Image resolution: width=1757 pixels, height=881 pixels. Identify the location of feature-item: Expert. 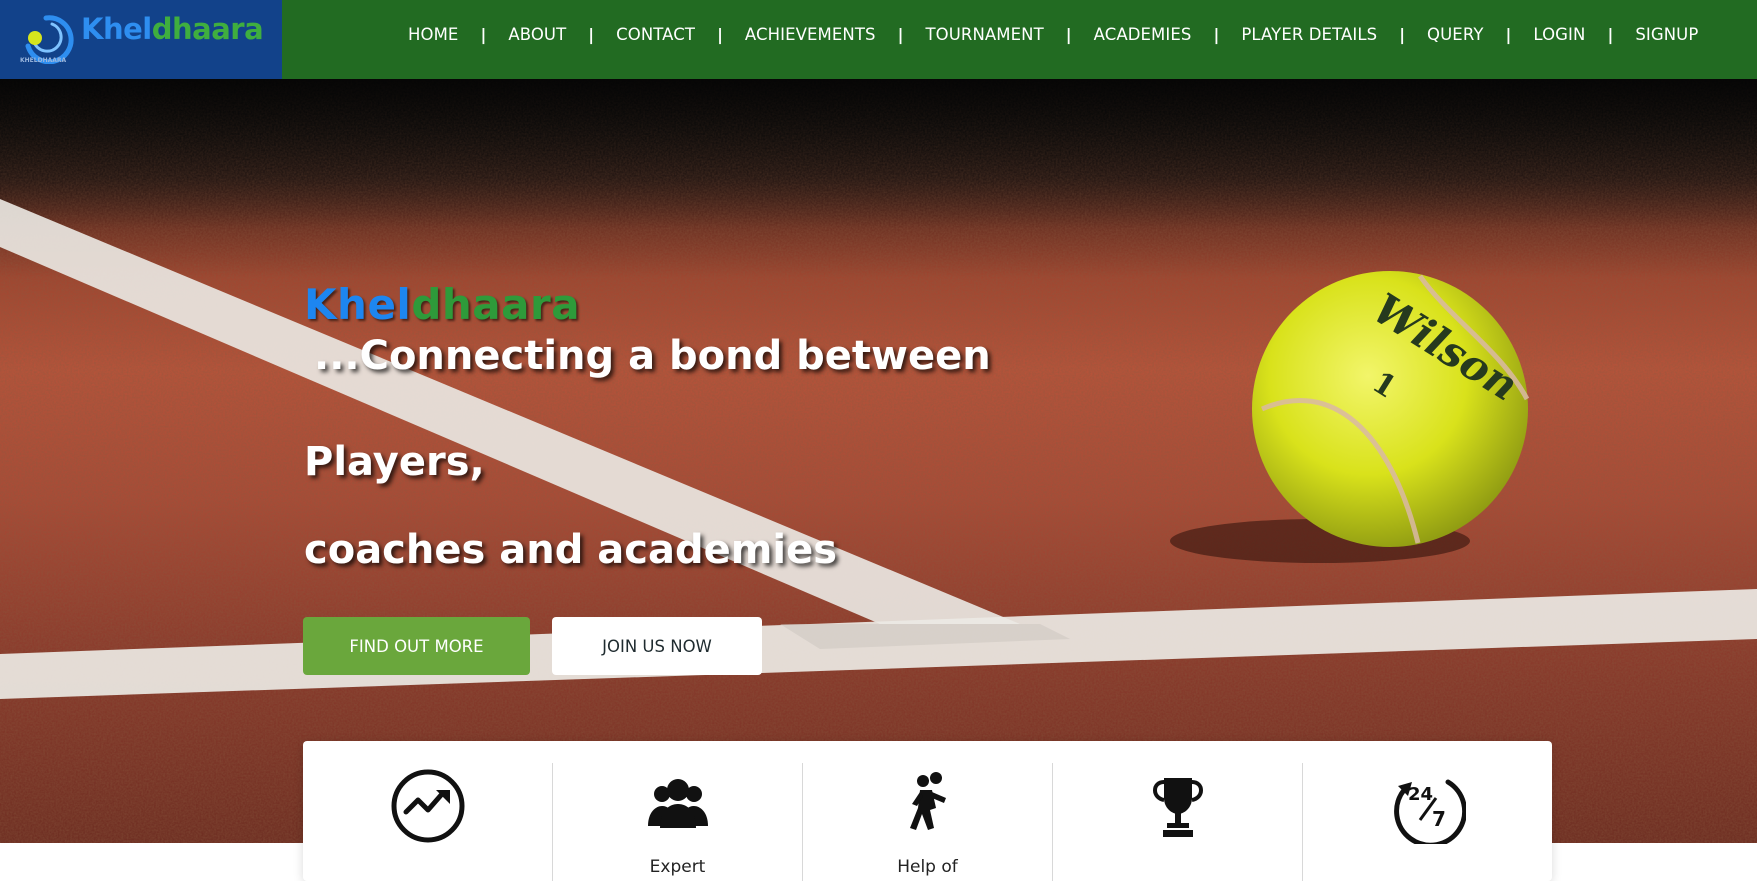
(678, 822).